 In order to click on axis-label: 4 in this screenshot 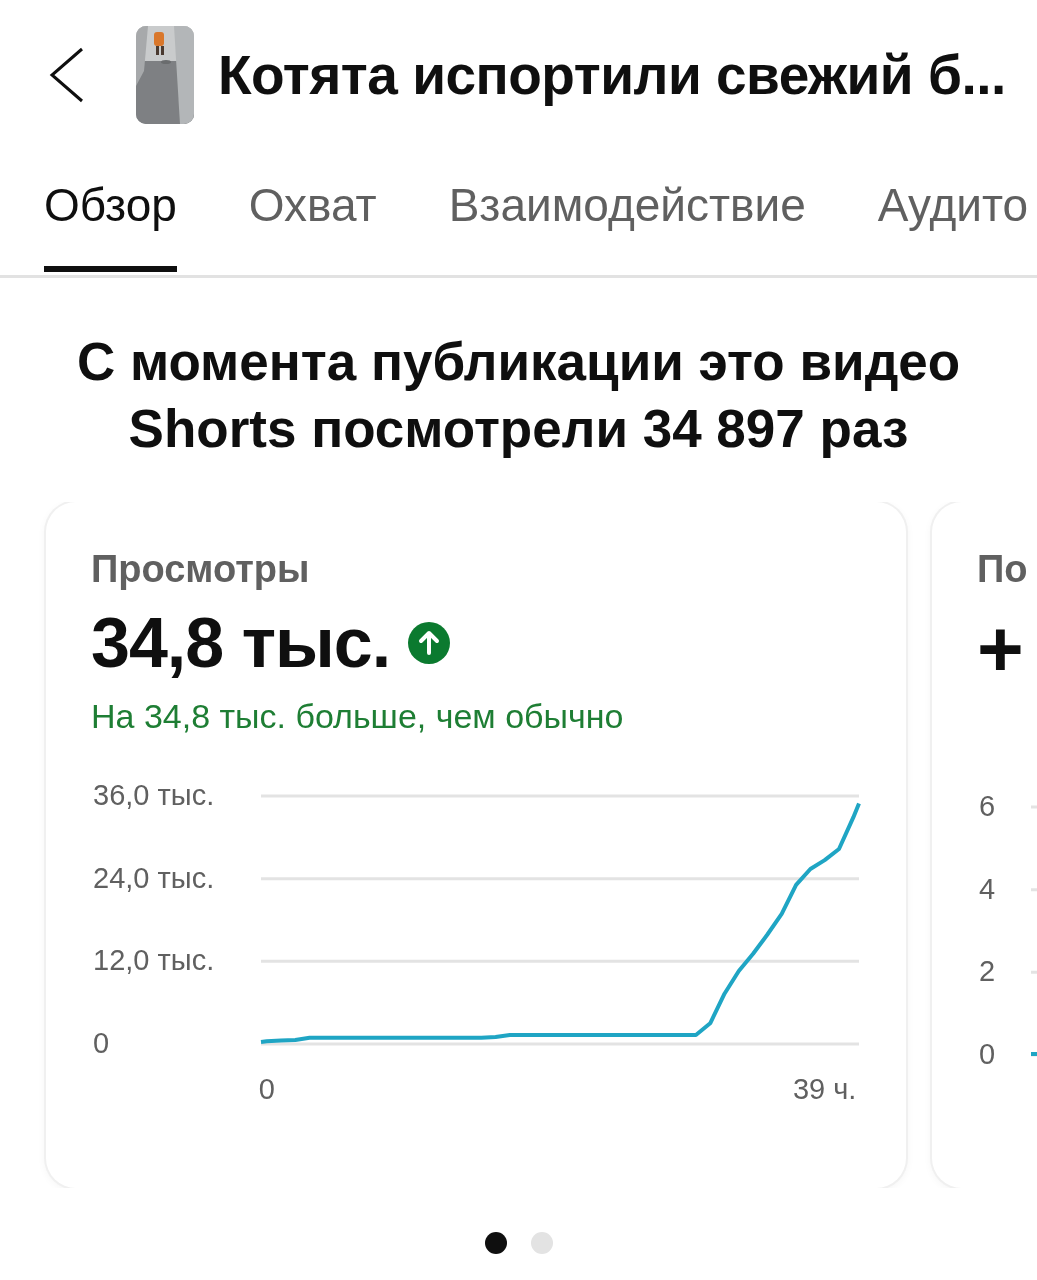, I will do `click(987, 888)`.